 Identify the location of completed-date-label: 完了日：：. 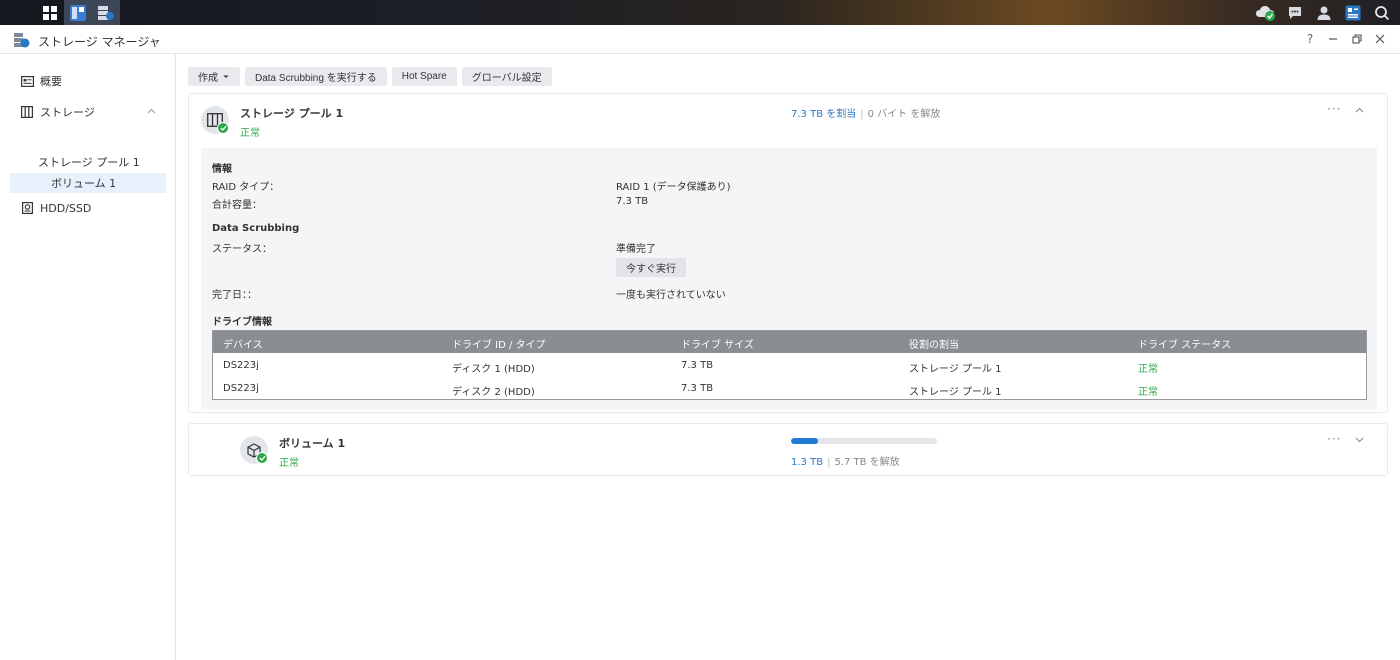
(234, 295).